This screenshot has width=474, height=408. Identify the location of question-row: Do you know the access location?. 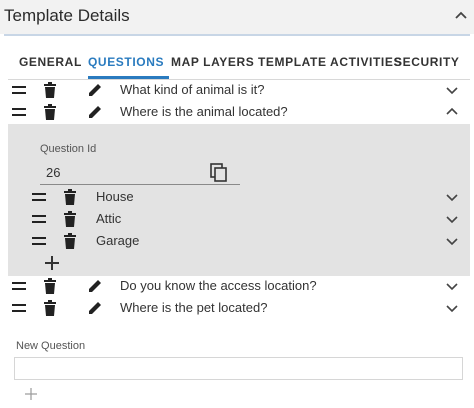
(239, 286).